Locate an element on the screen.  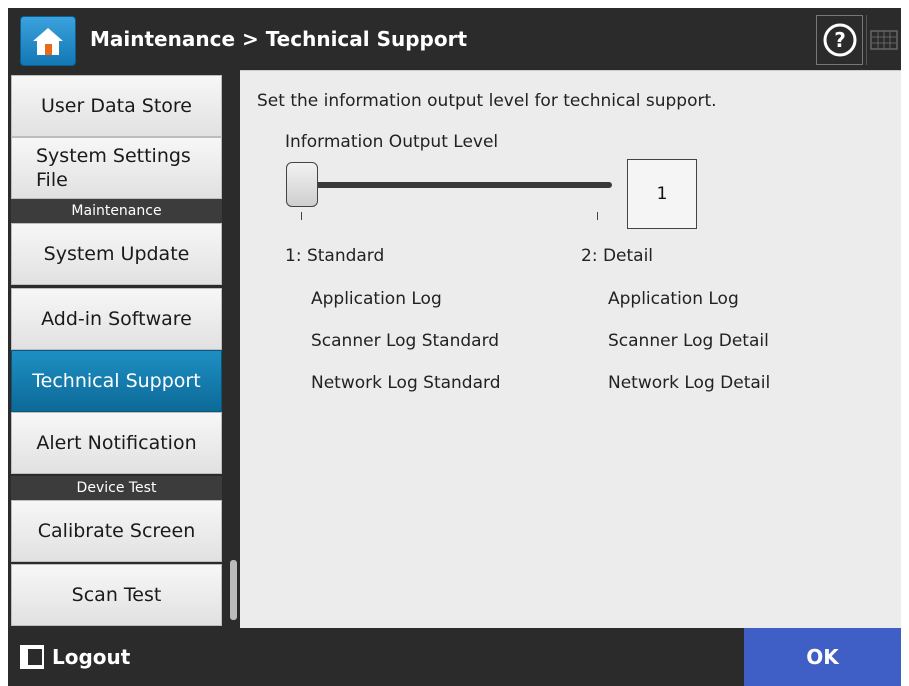
level2-title: 2: Detail is located at coordinates (617, 256).